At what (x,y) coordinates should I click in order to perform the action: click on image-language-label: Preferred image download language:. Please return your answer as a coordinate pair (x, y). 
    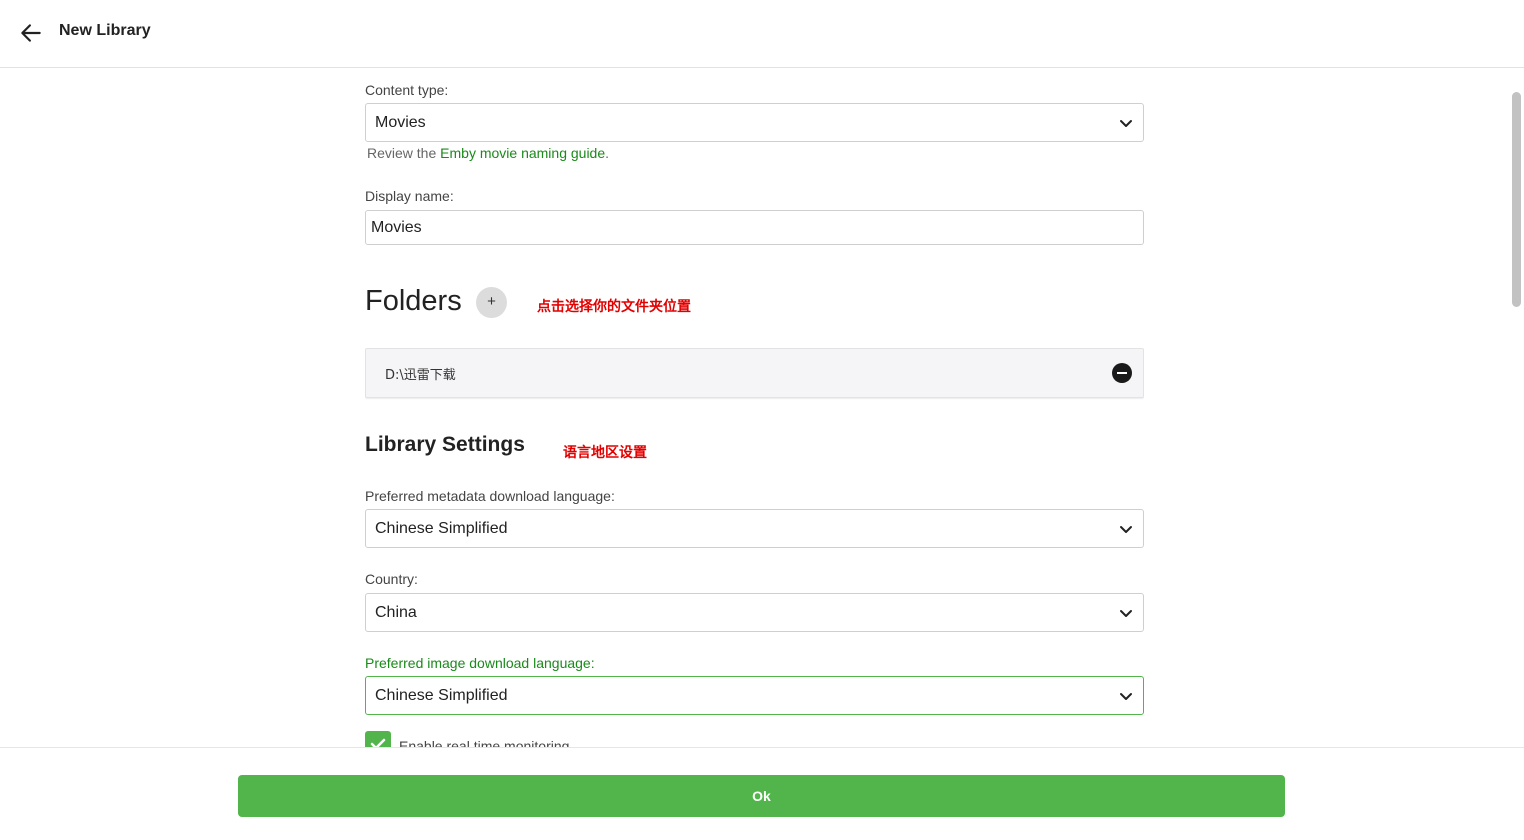
    Looking at the image, I should click on (480, 663).